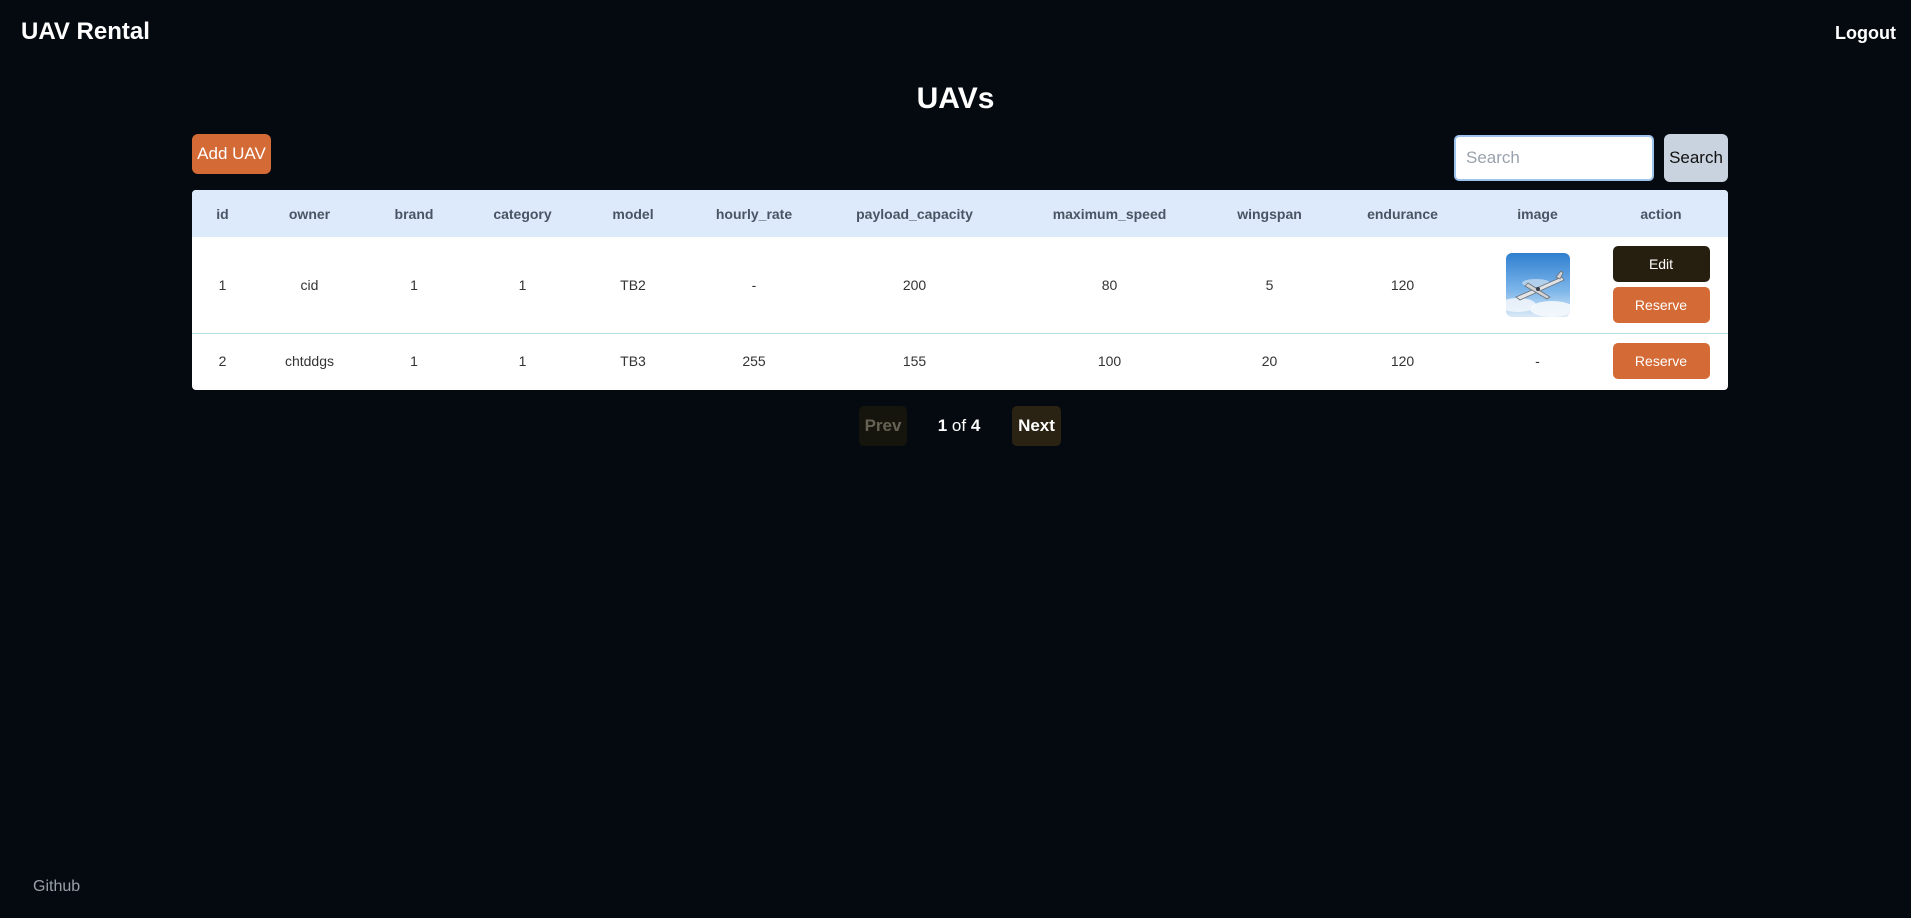  Describe the element at coordinates (222, 213) in the screenshot. I see `column-header-id: id` at that location.